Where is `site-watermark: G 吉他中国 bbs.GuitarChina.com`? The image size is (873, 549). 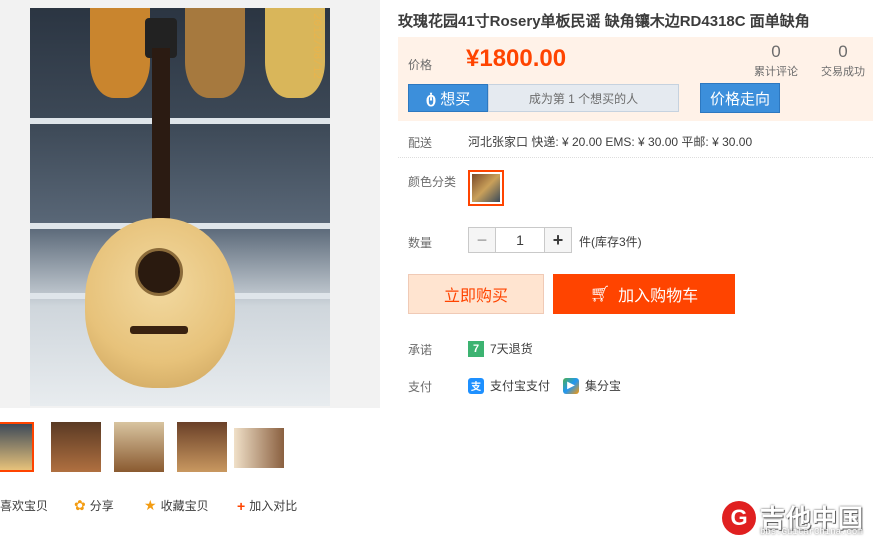
site-watermark: G 吉他中国 bbs.GuitarChina.com is located at coordinates (796, 519).